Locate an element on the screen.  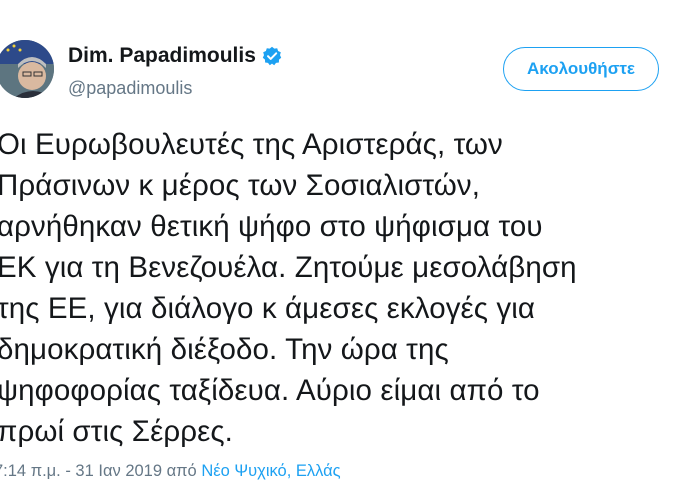
tweet-line: πρωί στις Σέρρες. is located at coordinates (116, 431).